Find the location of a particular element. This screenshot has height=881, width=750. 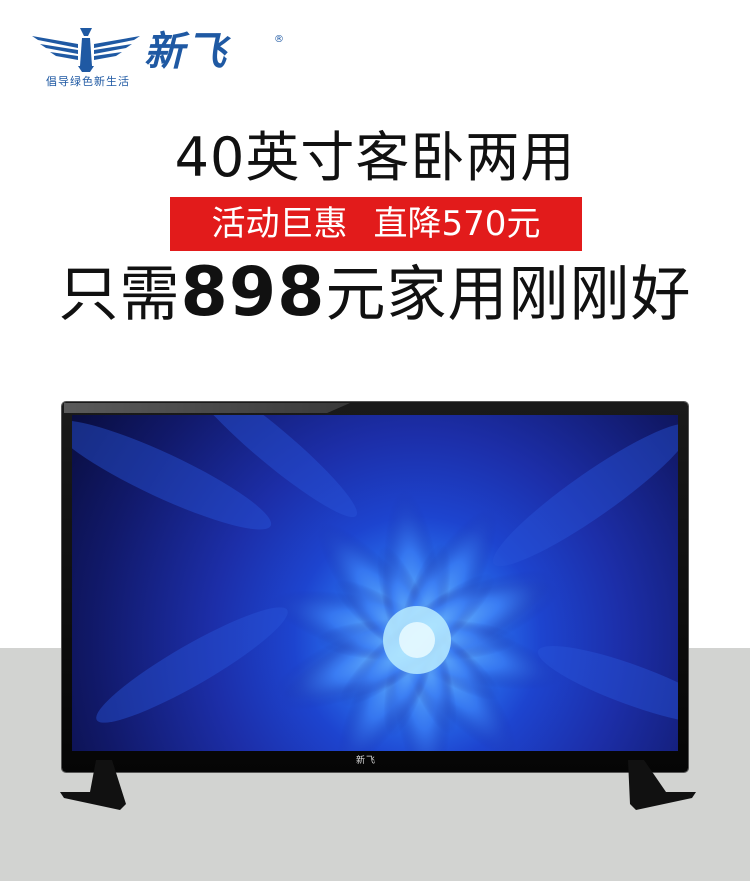

price-value: 898 is located at coordinates (253, 292).